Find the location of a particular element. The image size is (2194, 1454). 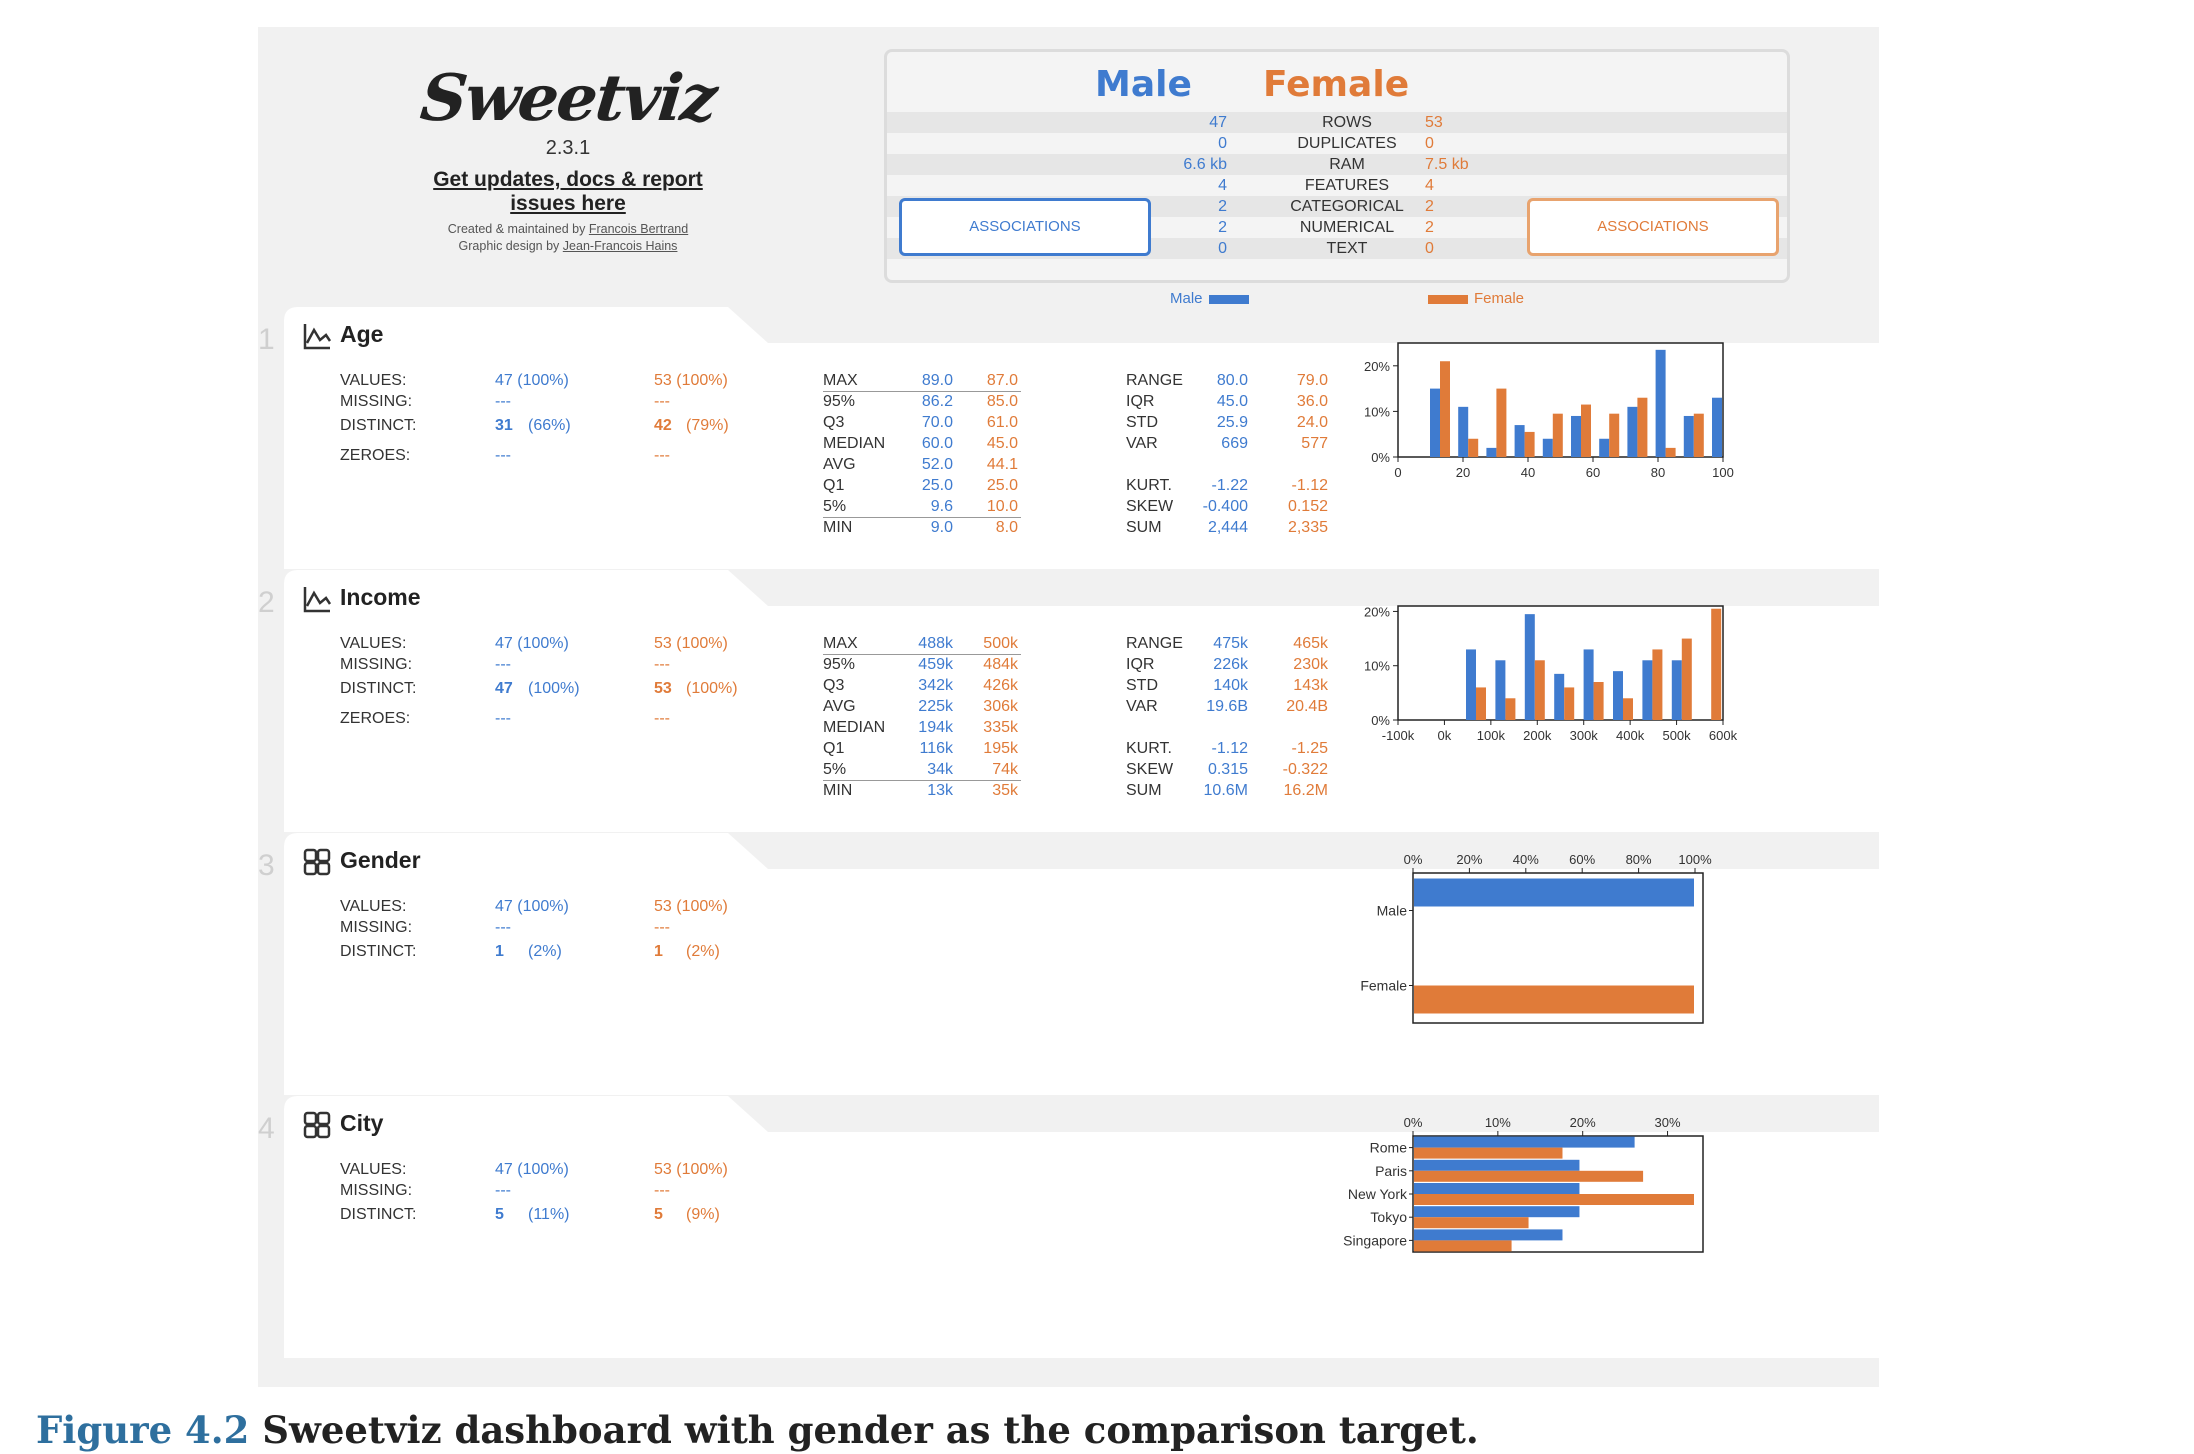

stat-label: Q3 is located at coordinates (834, 685).